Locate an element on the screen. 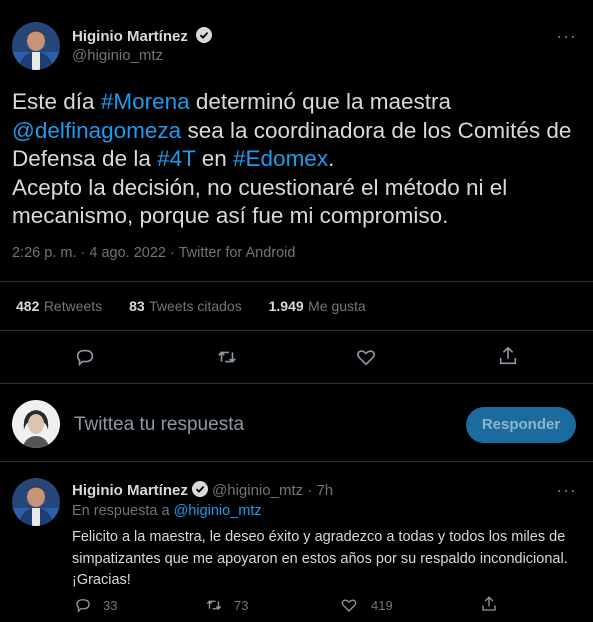 Image resolution: width=593 pixels, height=622 pixels. reply-retweets-count: 73 is located at coordinates (241, 605).